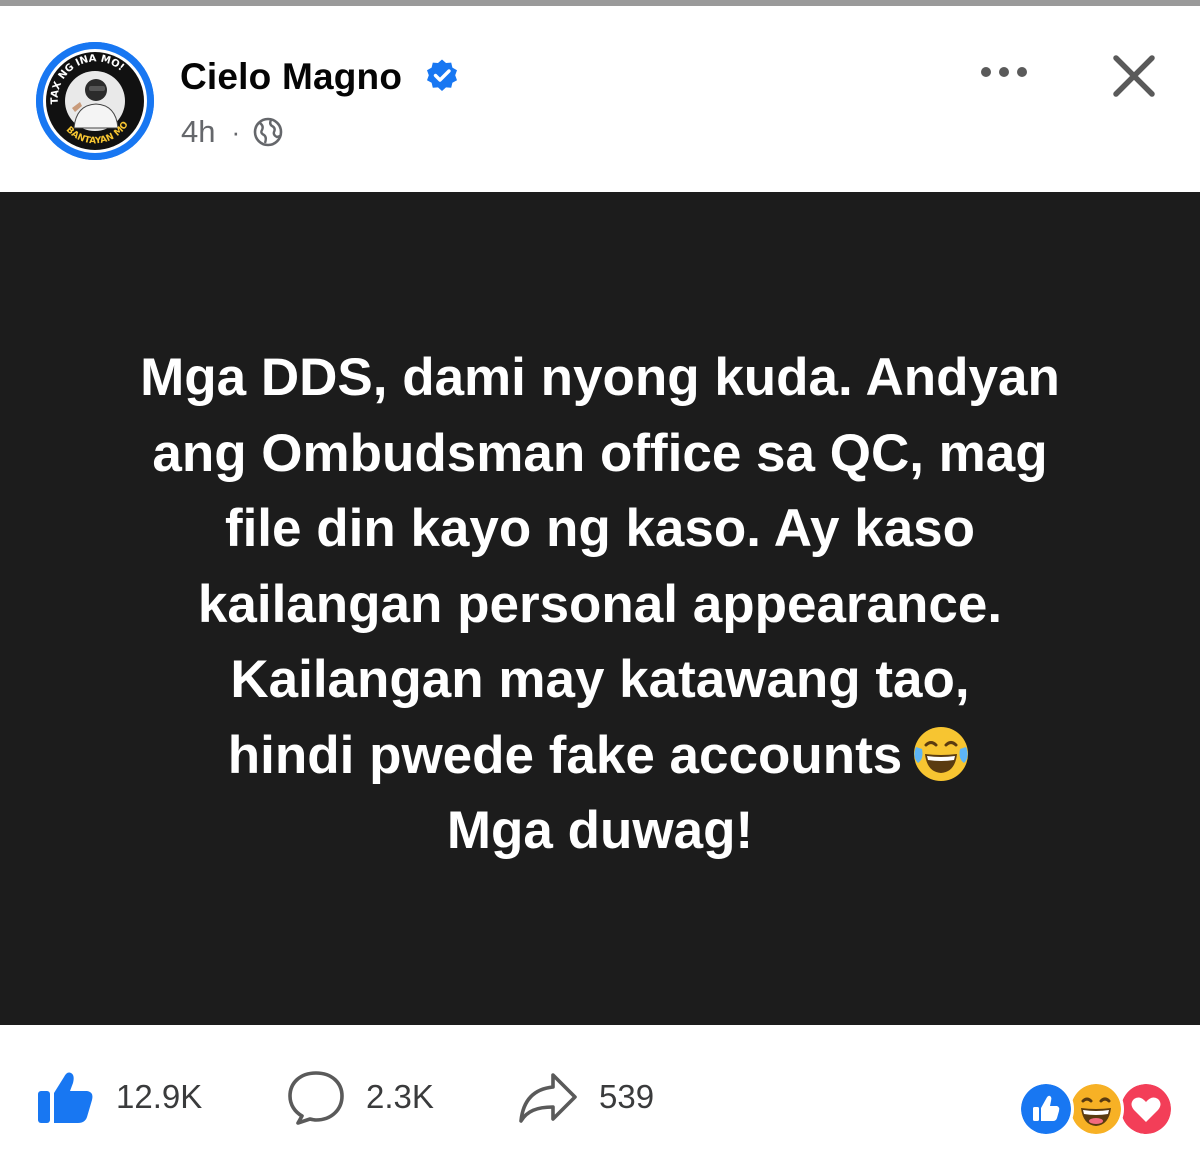  Describe the element at coordinates (268, 132) in the screenshot. I see `globe-icon` at that location.